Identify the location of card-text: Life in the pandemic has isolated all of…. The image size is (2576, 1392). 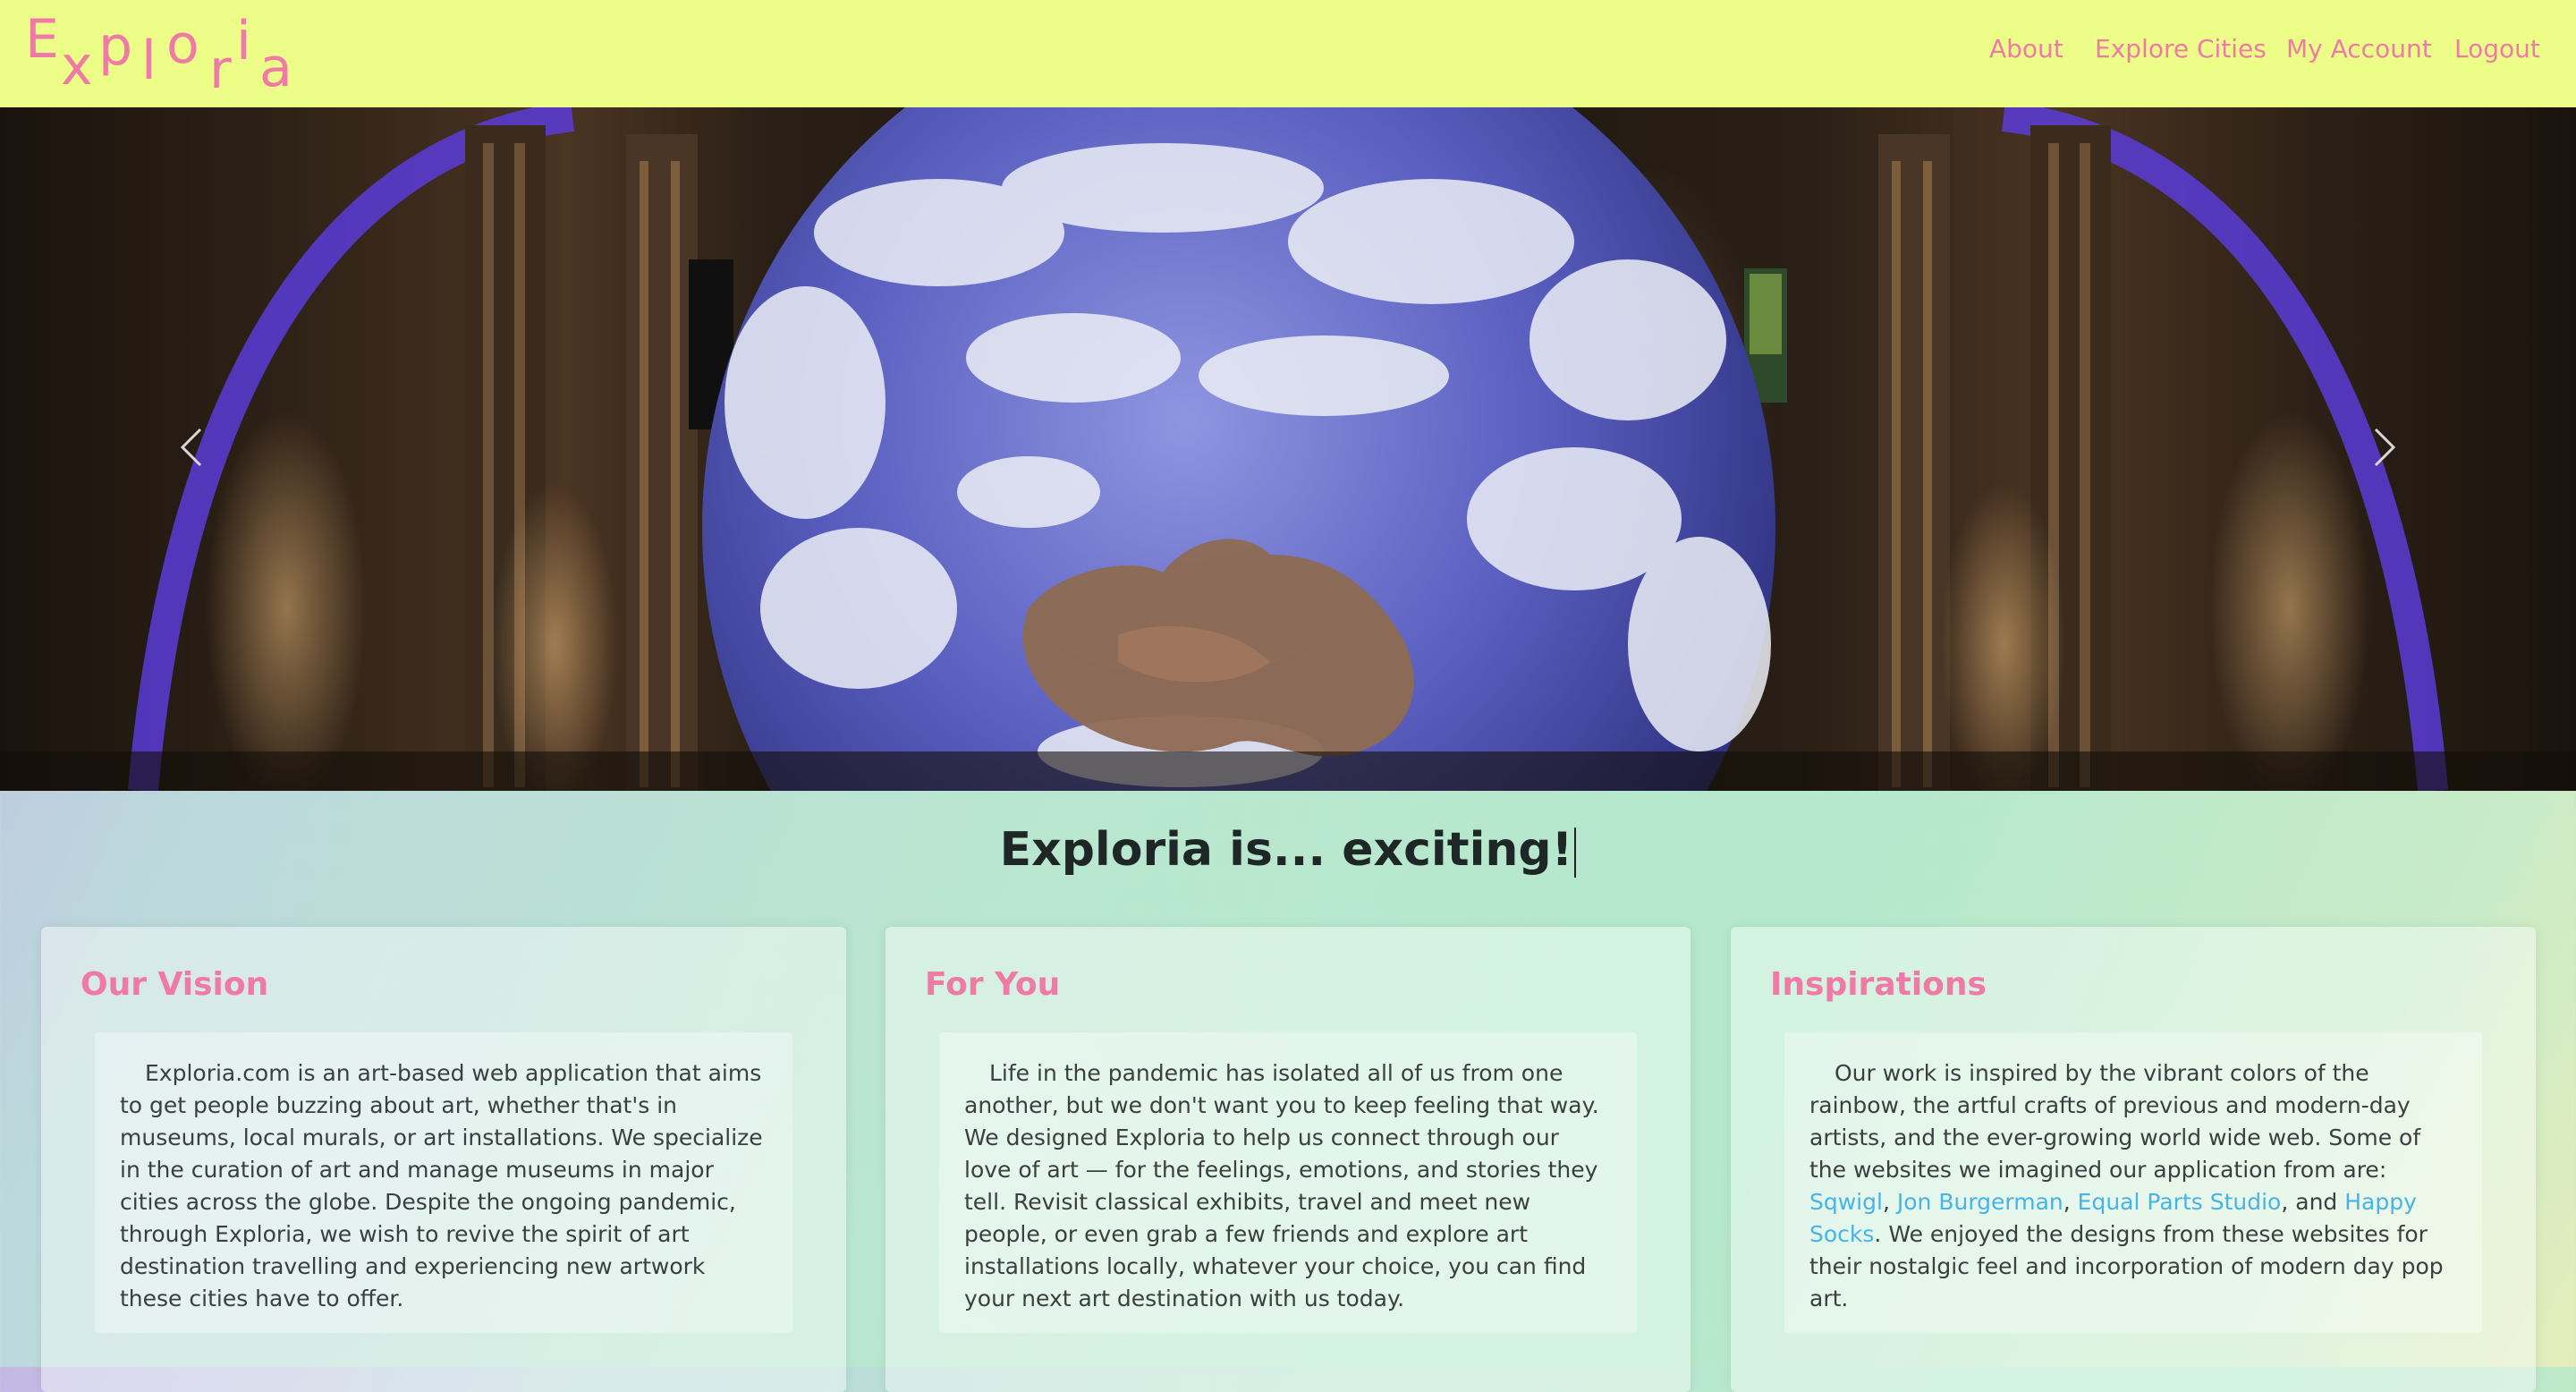
(1281, 1185).